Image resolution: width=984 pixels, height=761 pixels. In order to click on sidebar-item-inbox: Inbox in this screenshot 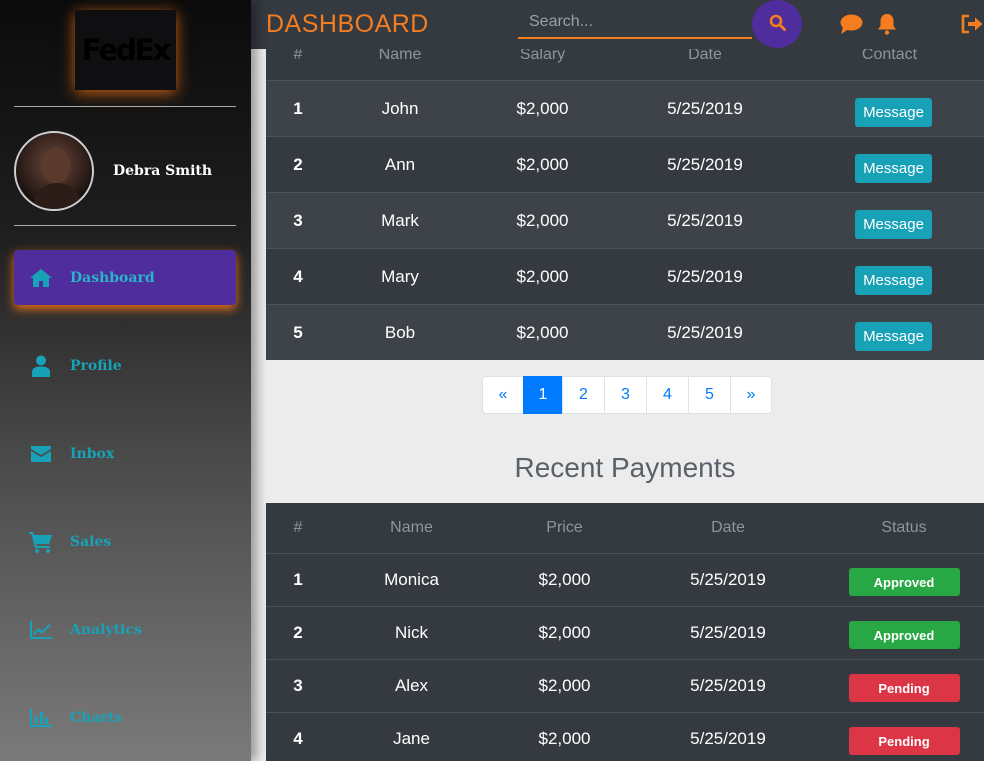, I will do `click(125, 453)`.